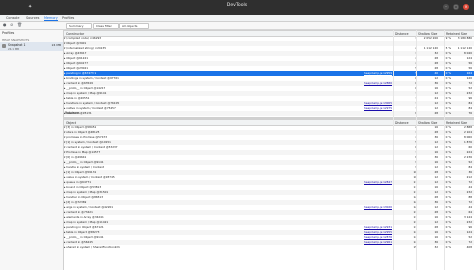 The width and height of the screenshot is (474, 270). Describe the element at coordinates (402, 34) in the screenshot. I see `col-distance: Distance` at that location.